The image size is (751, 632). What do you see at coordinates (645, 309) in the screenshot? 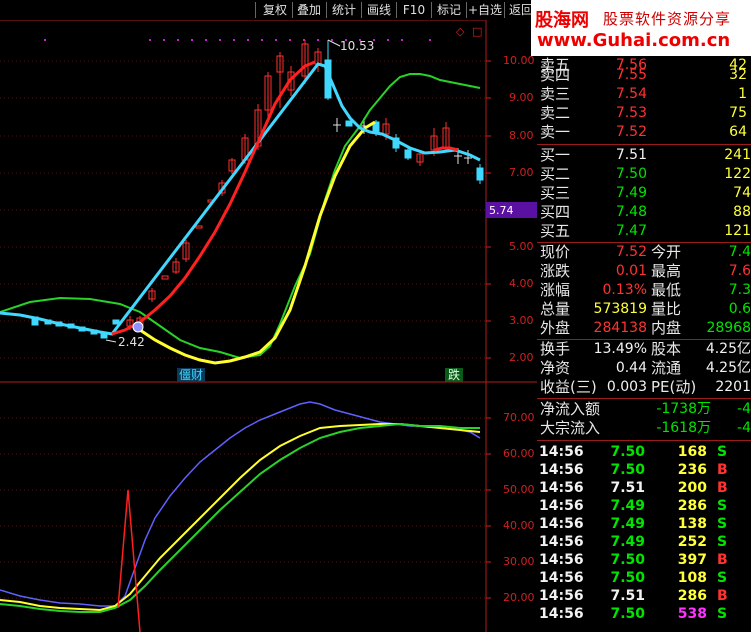
I see `stat-row-volume: 总量 573819 量比 0.6` at bounding box center [645, 309].